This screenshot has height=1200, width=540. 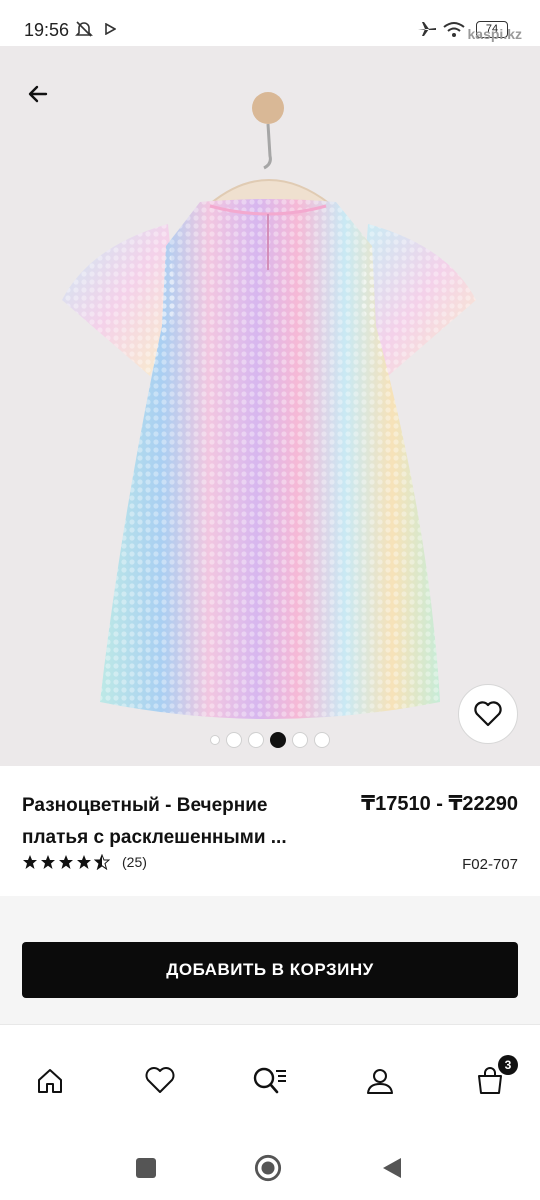 I want to click on home-system-button, so click(x=268, y=1168).